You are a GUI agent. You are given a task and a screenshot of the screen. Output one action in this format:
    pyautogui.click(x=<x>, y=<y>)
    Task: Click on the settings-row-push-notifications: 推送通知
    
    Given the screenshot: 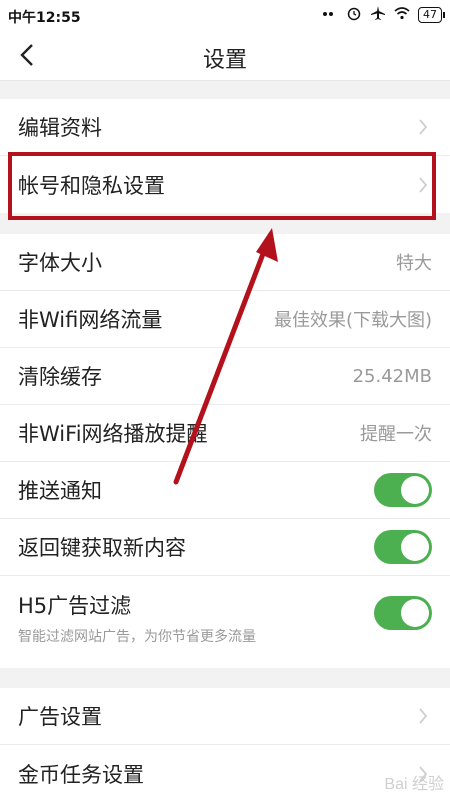 What is the action you would take?
    pyautogui.click(x=225, y=490)
    